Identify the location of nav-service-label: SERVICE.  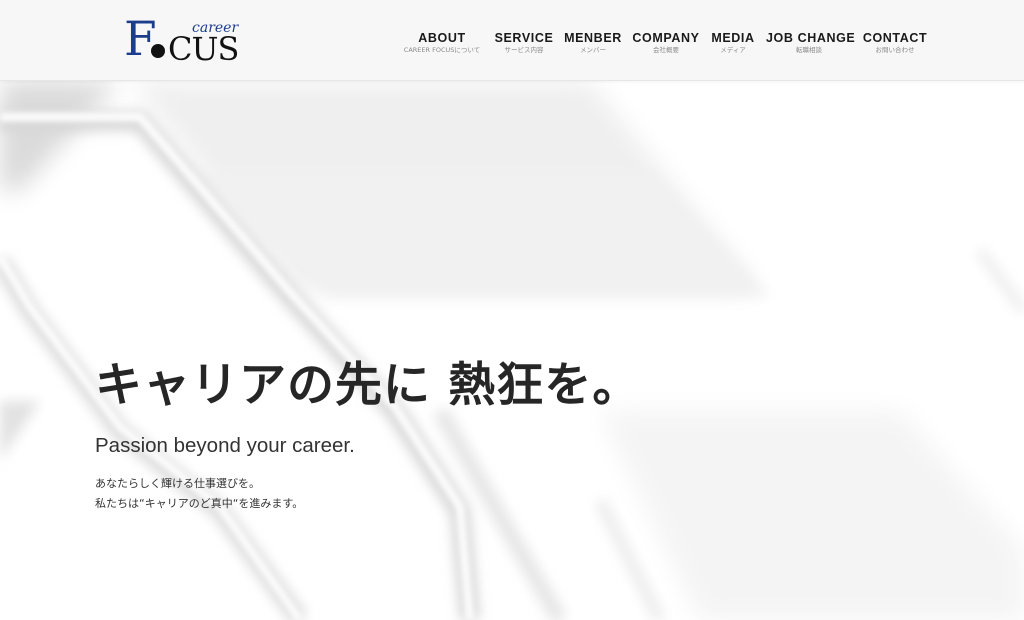
(524, 38).